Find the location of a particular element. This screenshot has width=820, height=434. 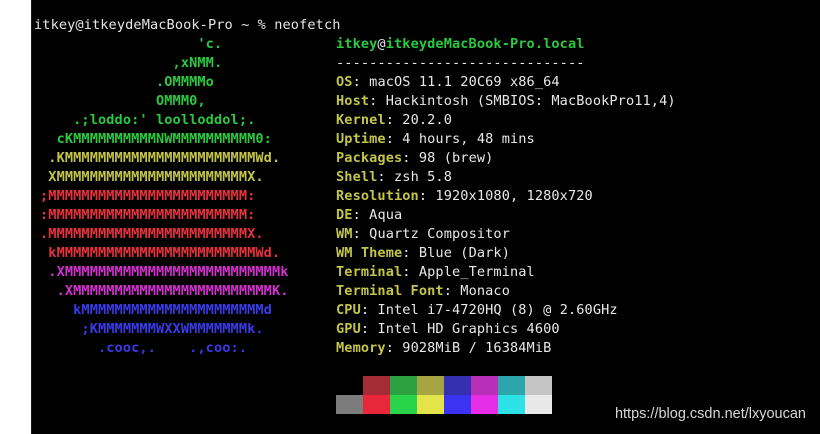

info-value: 1920x1080, 1280x720 is located at coordinates (514, 196).